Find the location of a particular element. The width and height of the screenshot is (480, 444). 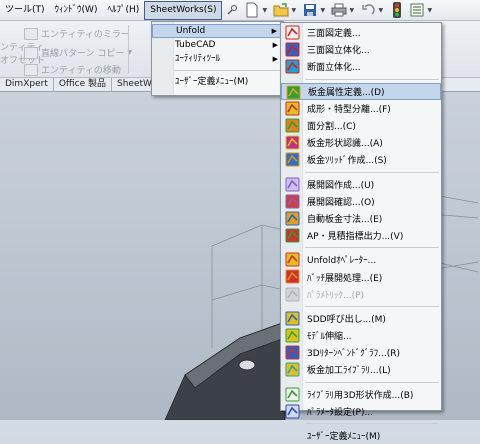

menu-item-sheetmetal-library: 板金加工ﾗｲﾌﾞﾗﾘ...(L) is located at coordinates (361, 369).